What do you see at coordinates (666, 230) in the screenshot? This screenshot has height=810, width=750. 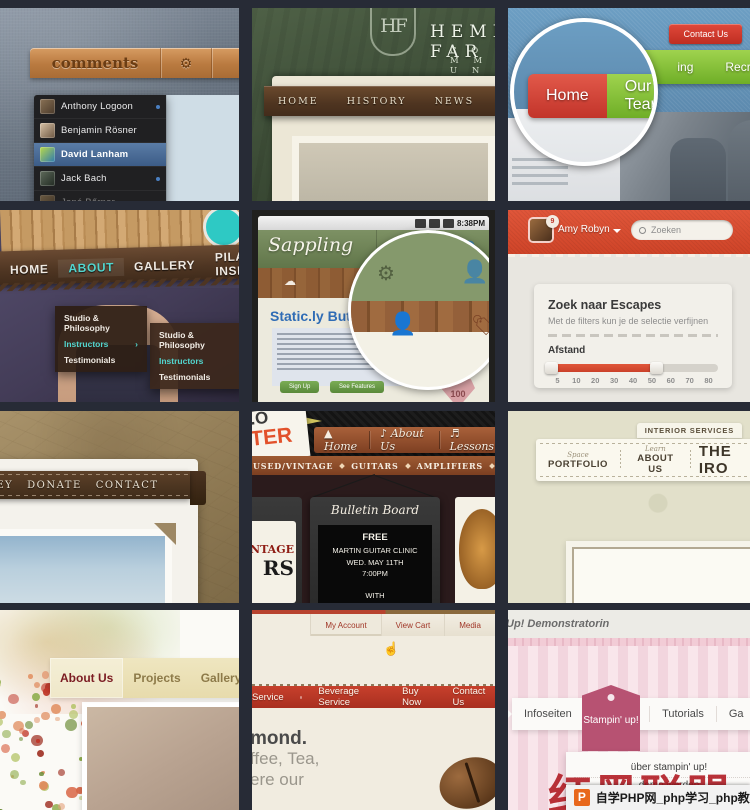 I see `search-placeholder: Zoeken` at bounding box center [666, 230].